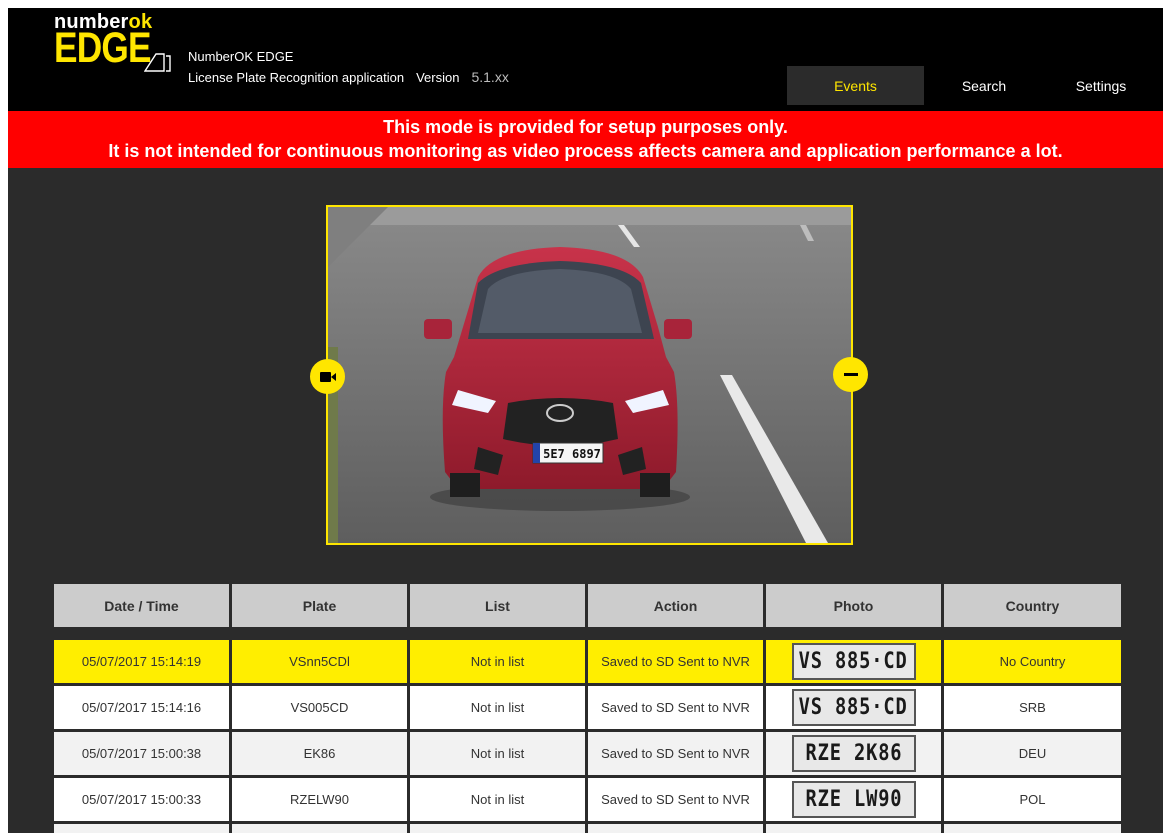  I want to click on minus-icon, so click(850, 374).